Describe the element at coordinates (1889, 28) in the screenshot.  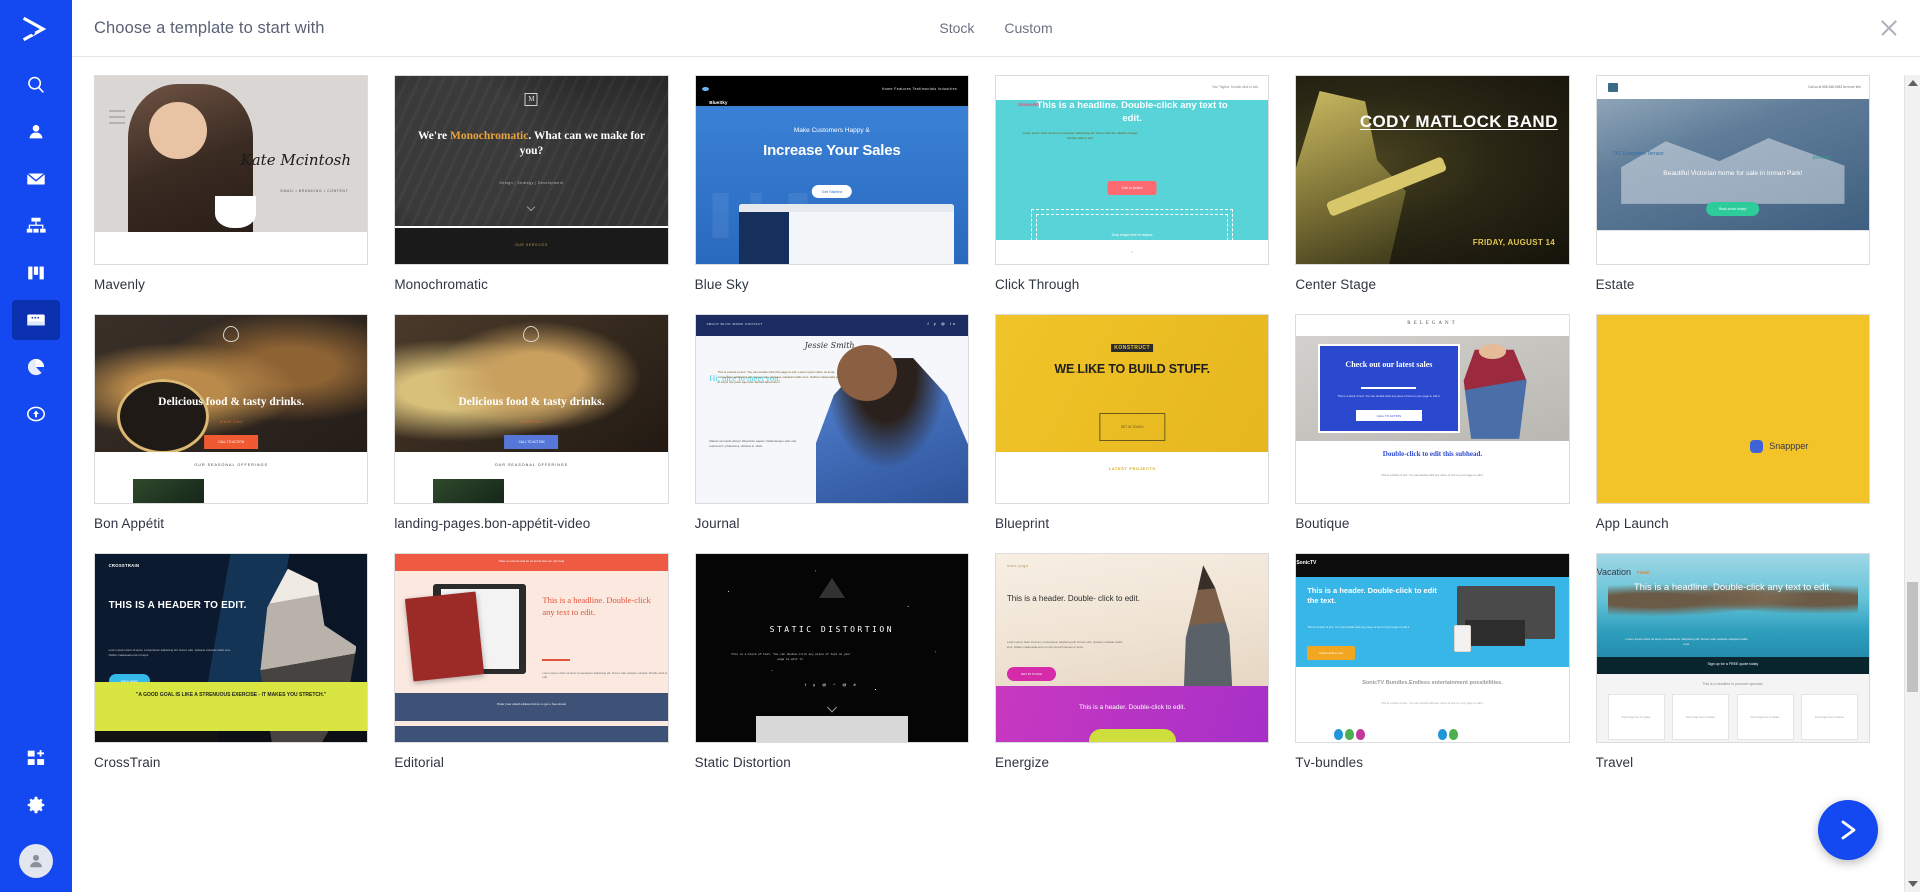
I see `close-icon` at that location.